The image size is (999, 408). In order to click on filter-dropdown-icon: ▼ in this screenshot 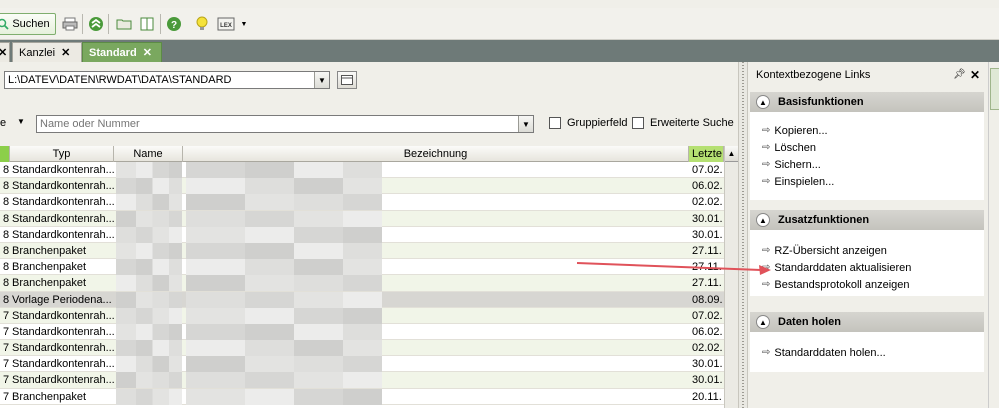, I will do `click(21, 121)`.